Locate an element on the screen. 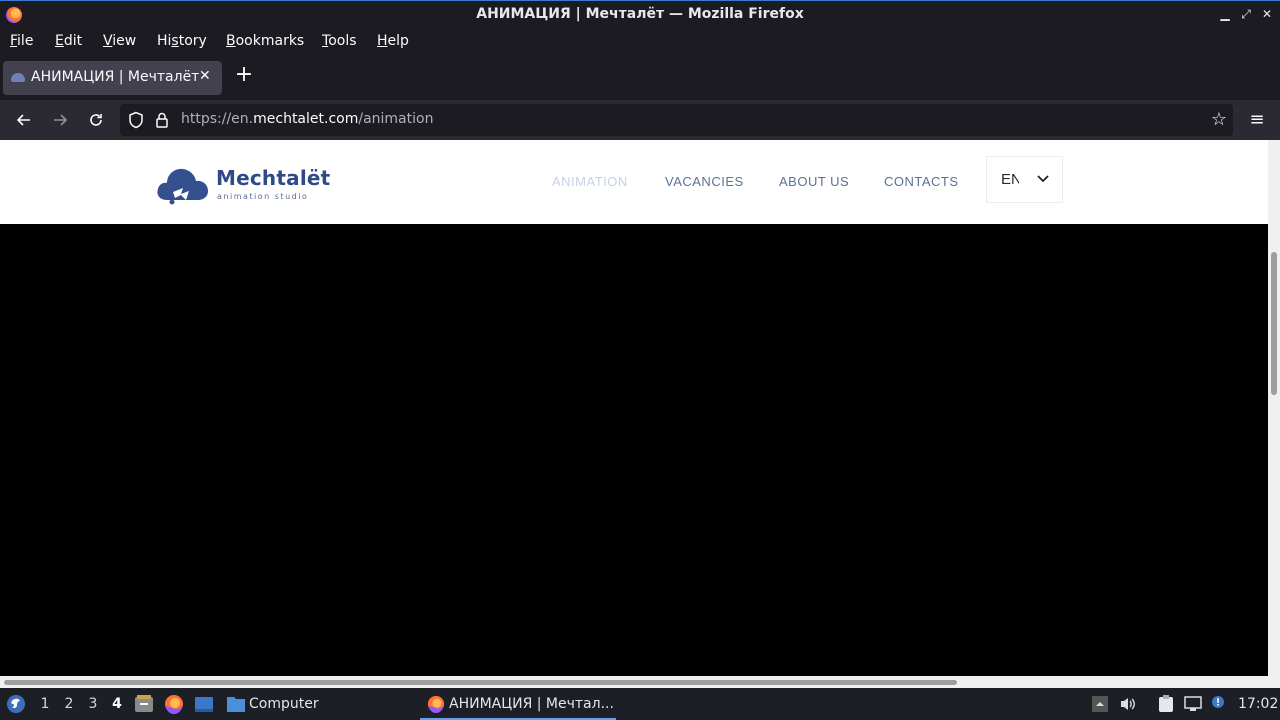  site-logo: Mechtalët animation studio is located at coordinates (242, 184).